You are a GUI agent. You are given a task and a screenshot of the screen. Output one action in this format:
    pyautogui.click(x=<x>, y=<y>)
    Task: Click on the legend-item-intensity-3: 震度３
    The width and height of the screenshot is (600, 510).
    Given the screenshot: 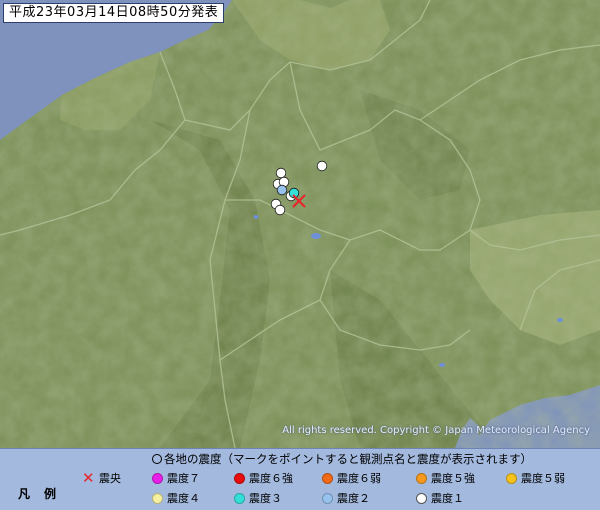 What is the action you would take?
    pyautogui.click(x=258, y=499)
    